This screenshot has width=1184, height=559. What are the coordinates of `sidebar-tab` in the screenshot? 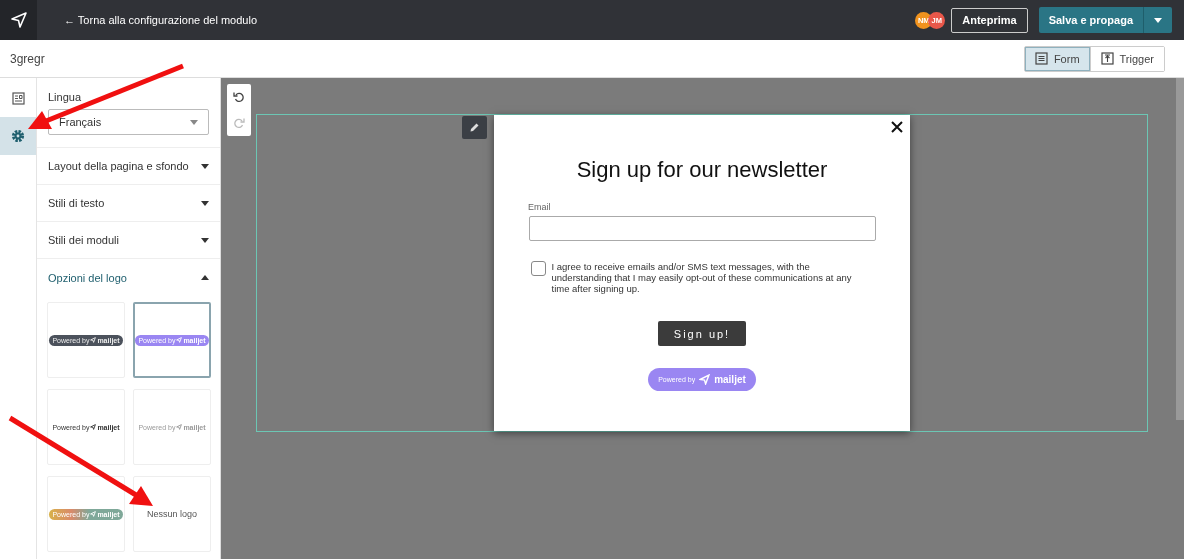 It's located at (18, 136).